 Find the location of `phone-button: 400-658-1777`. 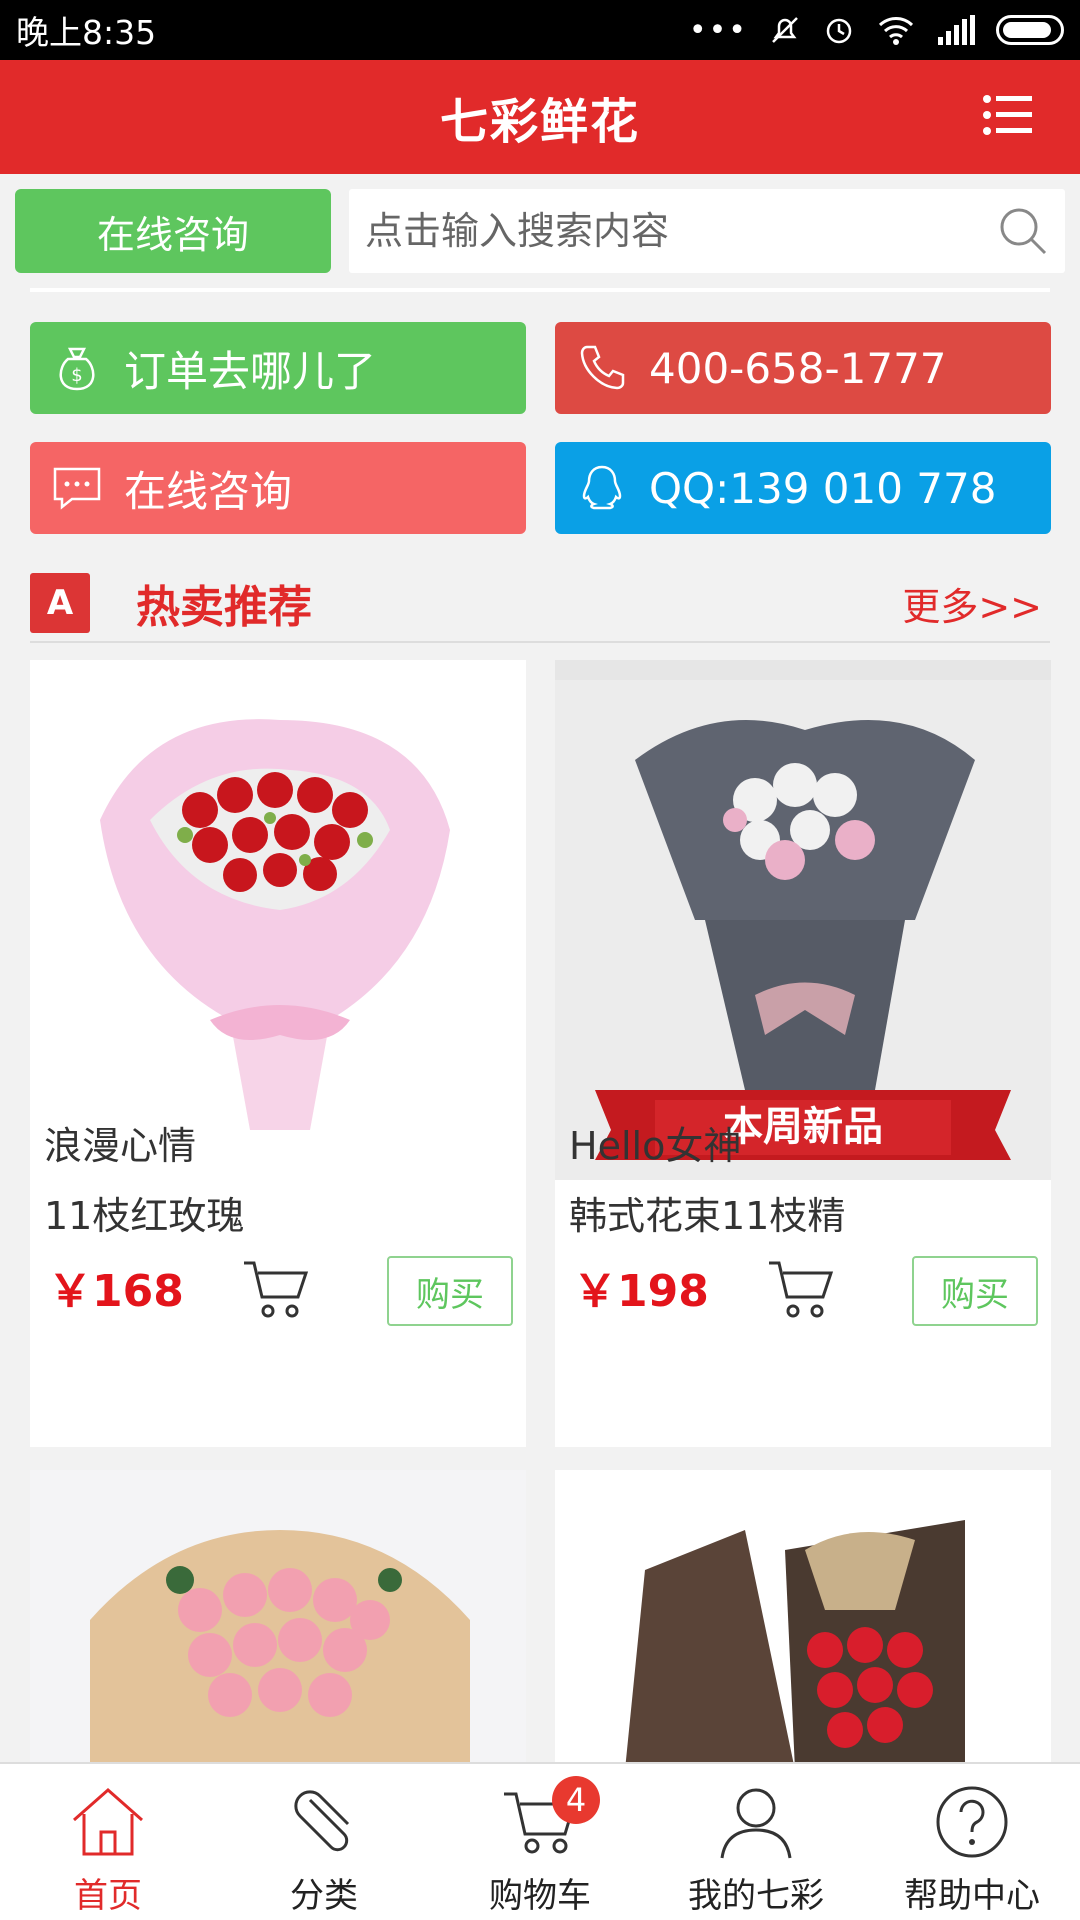

phone-button: 400-658-1777 is located at coordinates (803, 368).